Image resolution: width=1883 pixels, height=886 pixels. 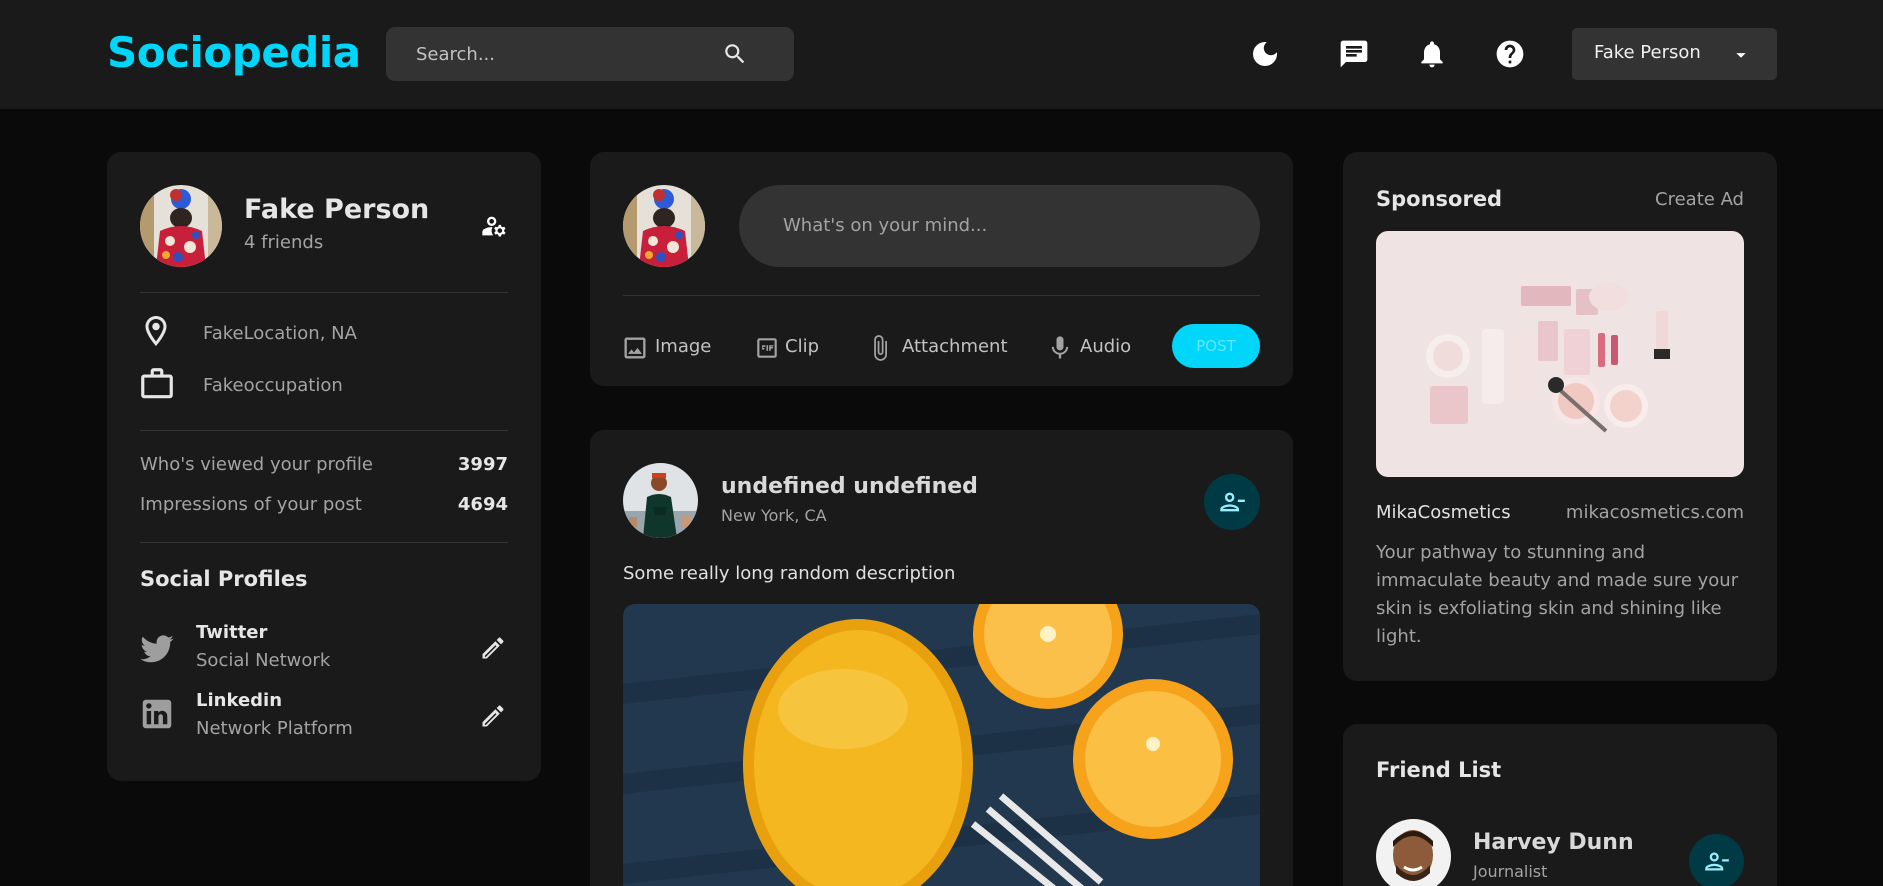 What do you see at coordinates (1647, 52) in the screenshot?
I see `user-select-label: Fake Person` at bounding box center [1647, 52].